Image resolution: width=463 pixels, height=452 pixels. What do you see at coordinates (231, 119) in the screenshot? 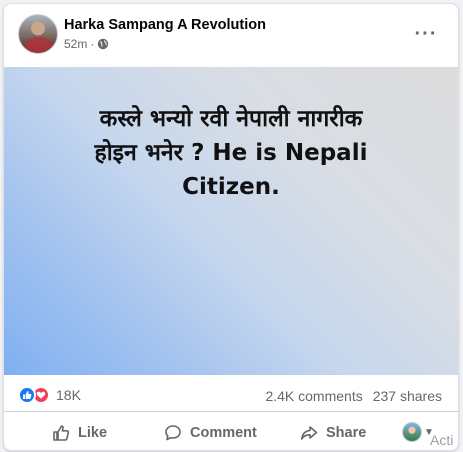
I see `post-text-line-1: कस्ले भन्यो रवी नेपाली नागरीक` at bounding box center [231, 119].